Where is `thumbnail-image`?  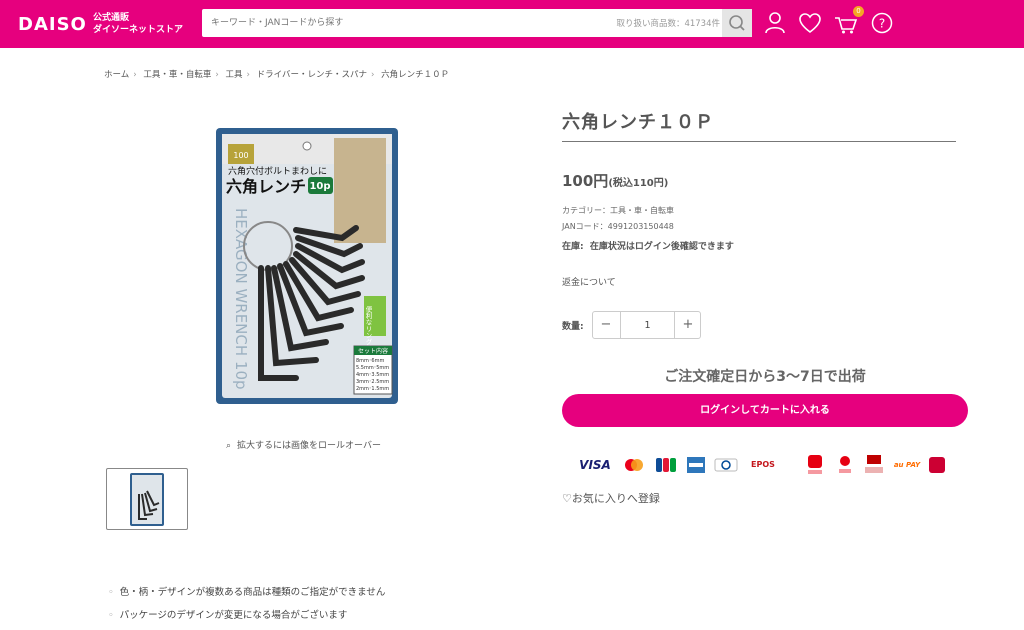 thumbnail-image is located at coordinates (147, 499).